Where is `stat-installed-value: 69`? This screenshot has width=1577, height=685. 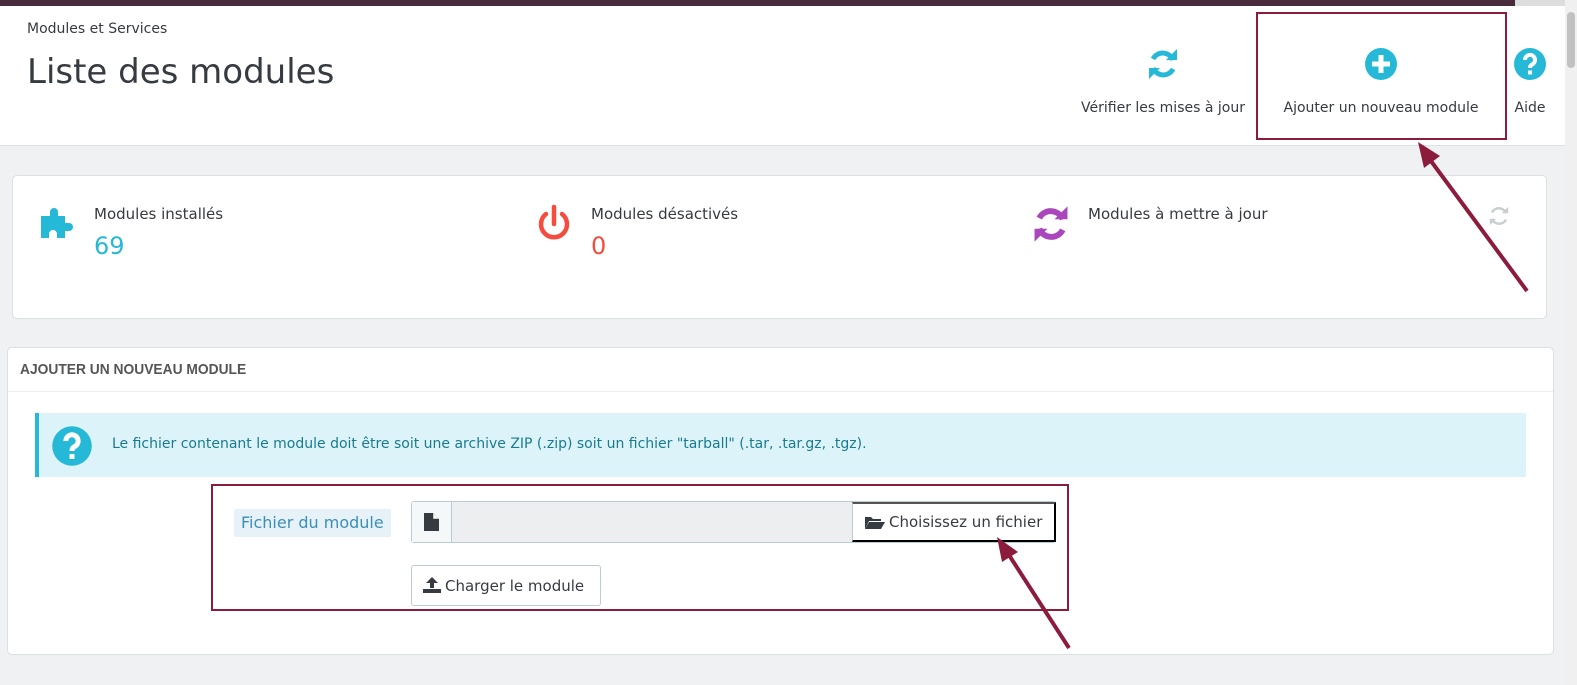 stat-installed-value: 69 is located at coordinates (109, 246).